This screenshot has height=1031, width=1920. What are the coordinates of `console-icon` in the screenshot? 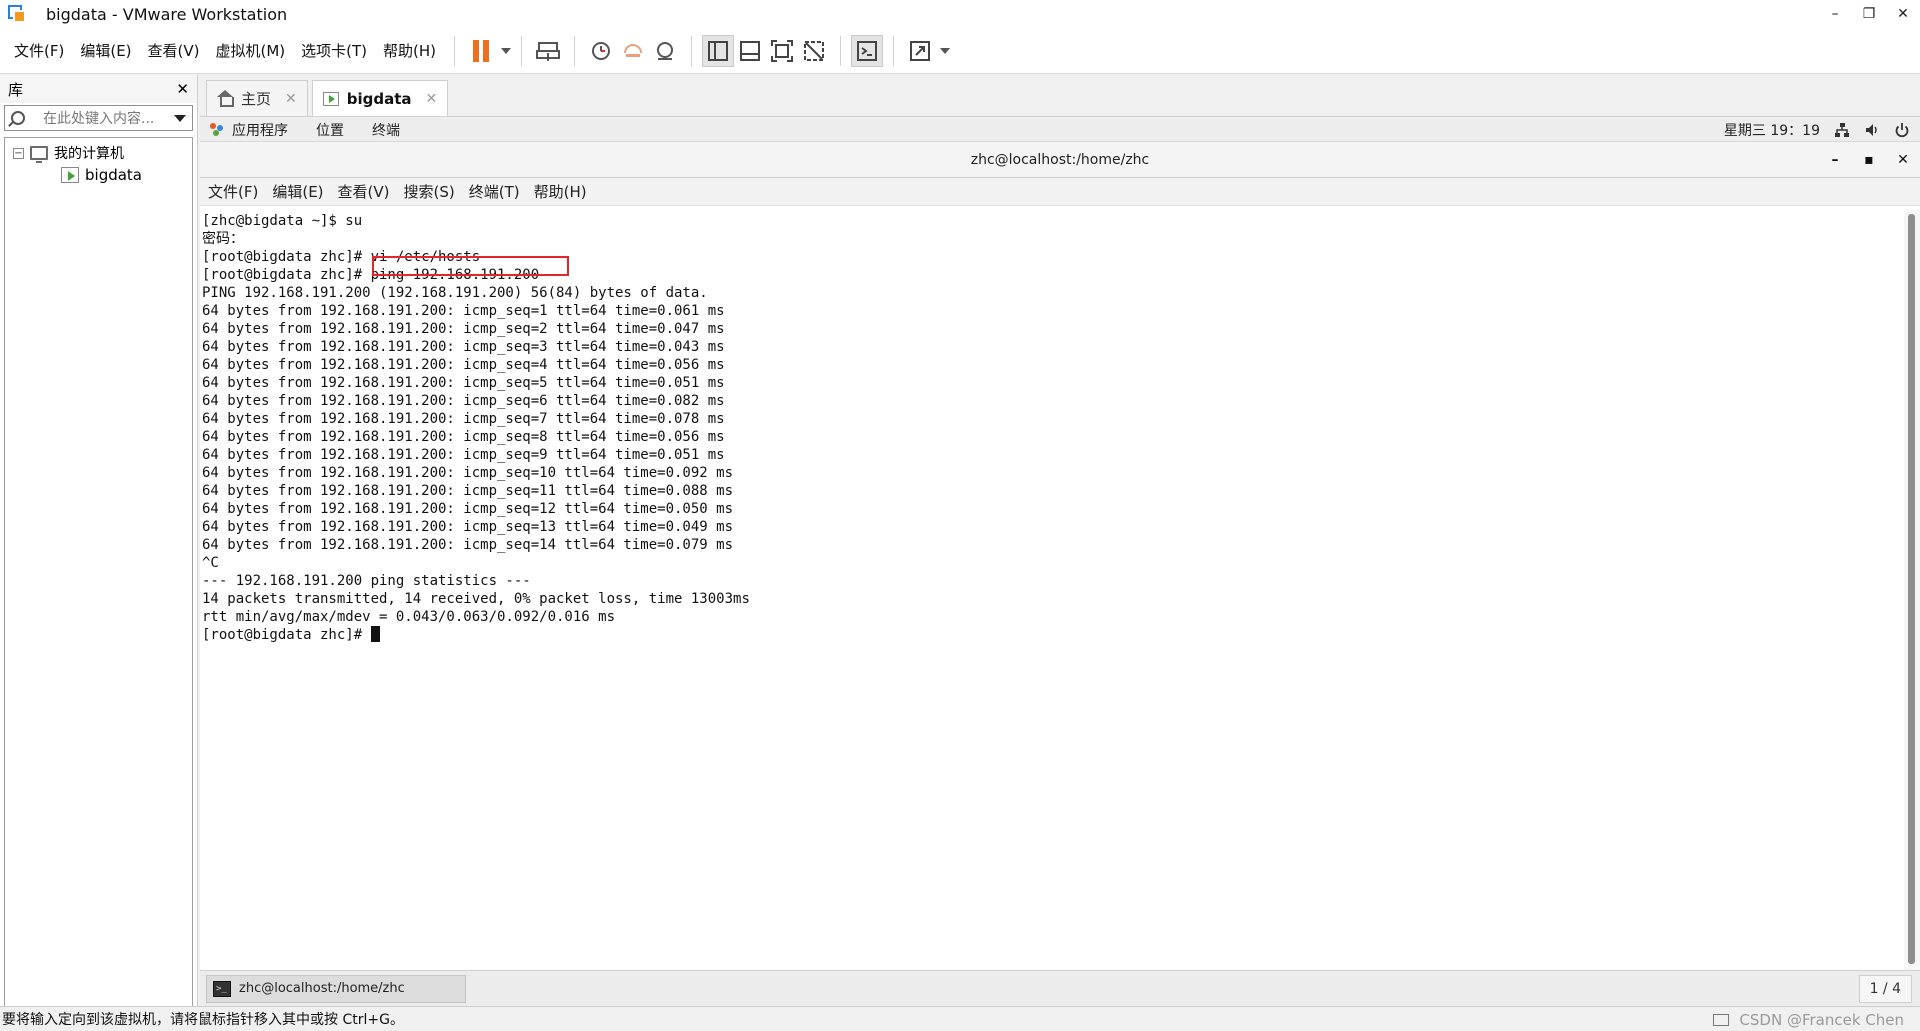 It's located at (867, 50).